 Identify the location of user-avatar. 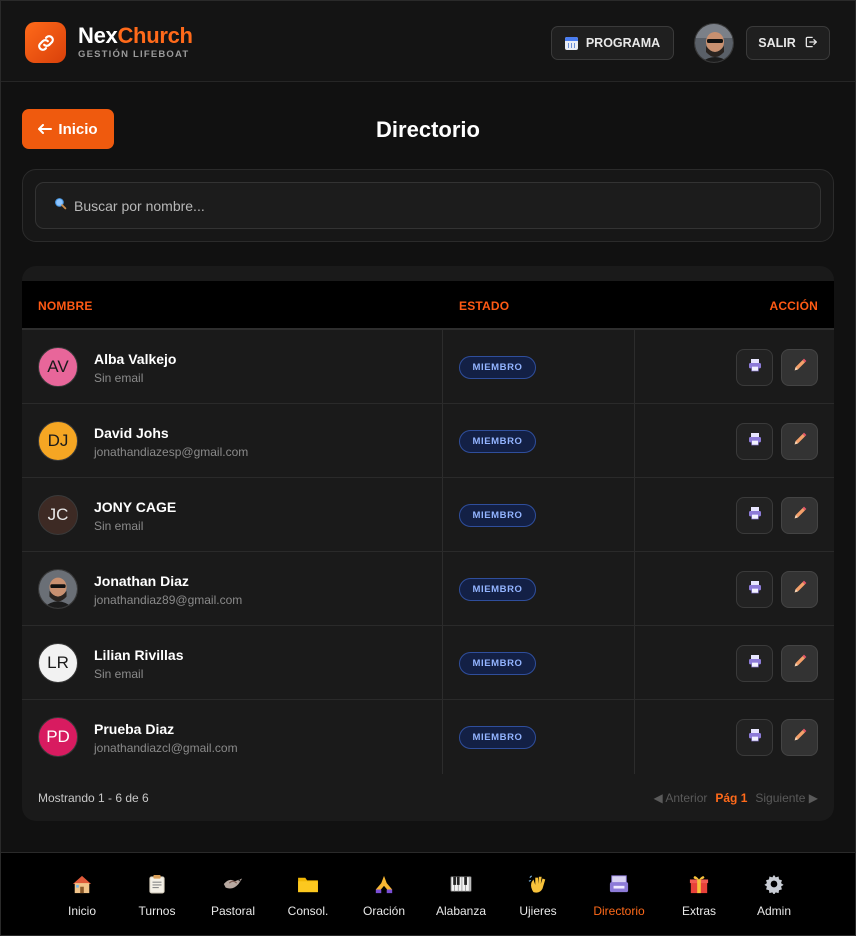
(714, 43).